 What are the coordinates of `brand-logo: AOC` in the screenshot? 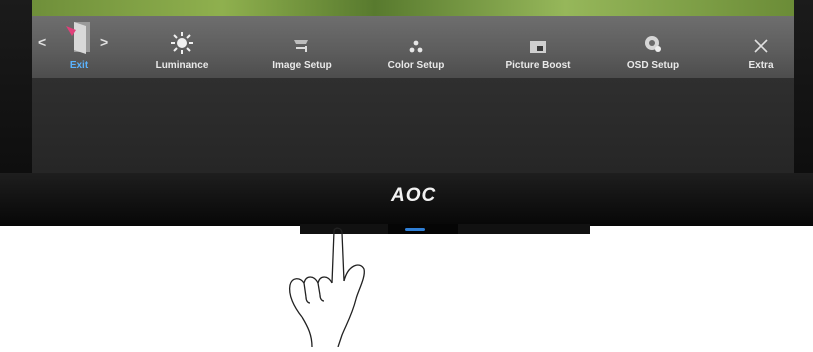 It's located at (414, 195).